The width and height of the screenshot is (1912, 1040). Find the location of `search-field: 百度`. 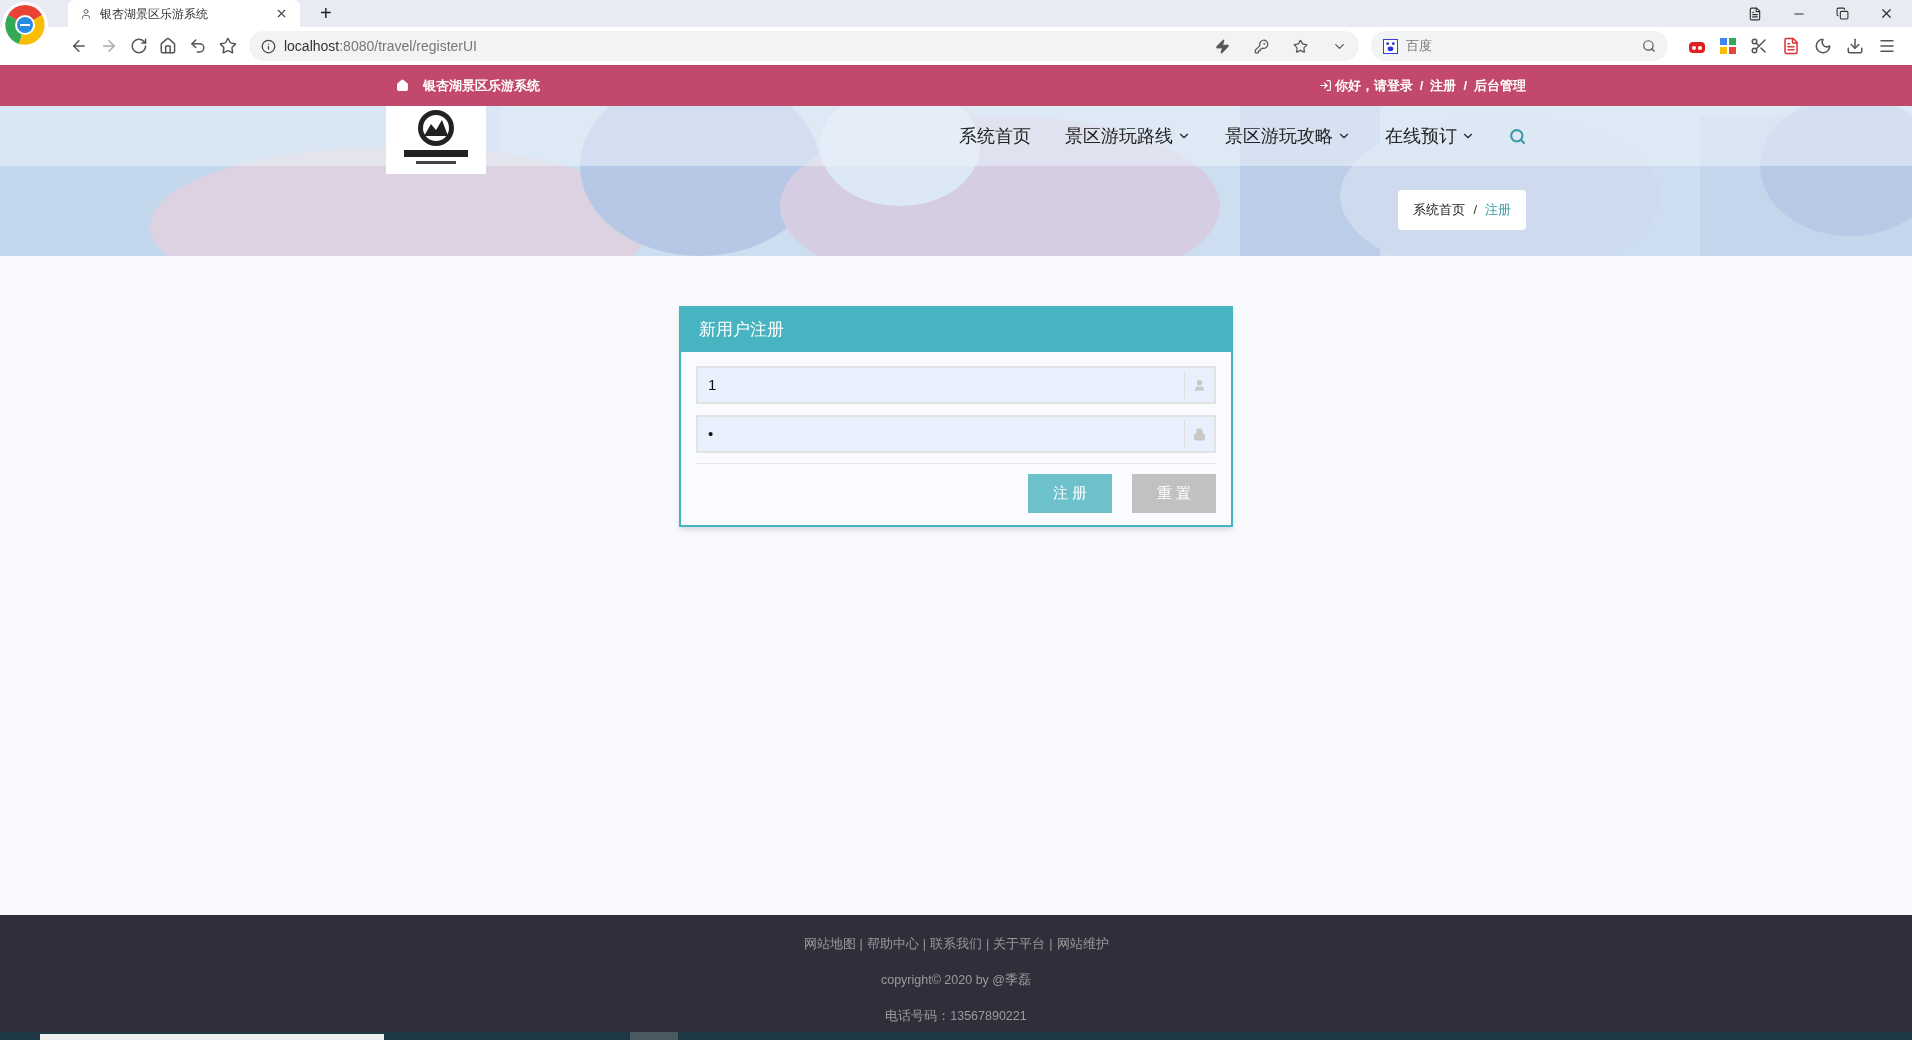

search-field: 百度 is located at coordinates (1519, 46).